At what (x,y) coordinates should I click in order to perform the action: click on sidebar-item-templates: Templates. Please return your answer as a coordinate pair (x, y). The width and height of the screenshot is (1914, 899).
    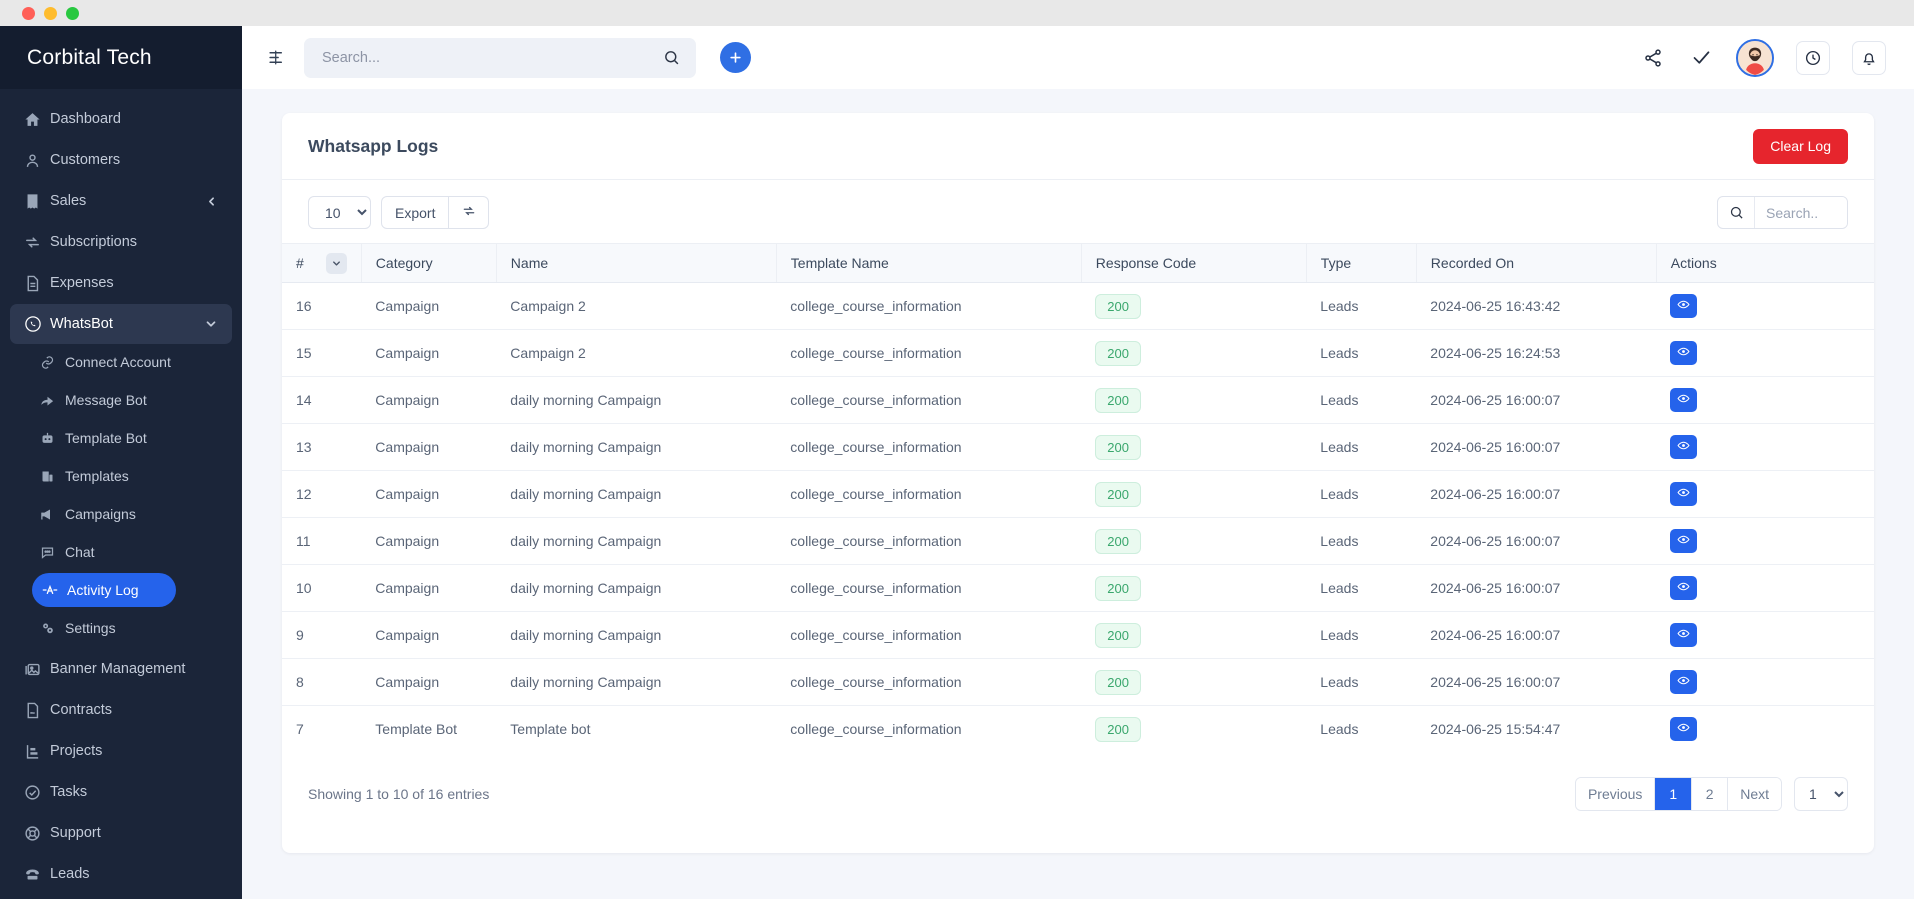
    Looking at the image, I should click on (121, 476).